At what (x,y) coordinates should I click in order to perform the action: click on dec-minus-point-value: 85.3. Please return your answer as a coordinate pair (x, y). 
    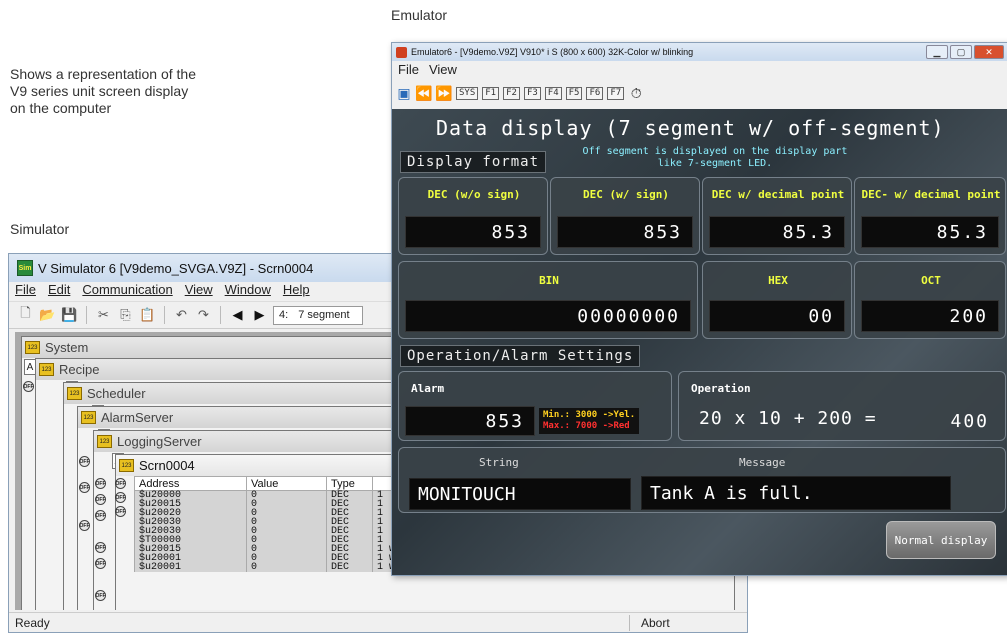
    Looking at the image, I should click on (930, 232).